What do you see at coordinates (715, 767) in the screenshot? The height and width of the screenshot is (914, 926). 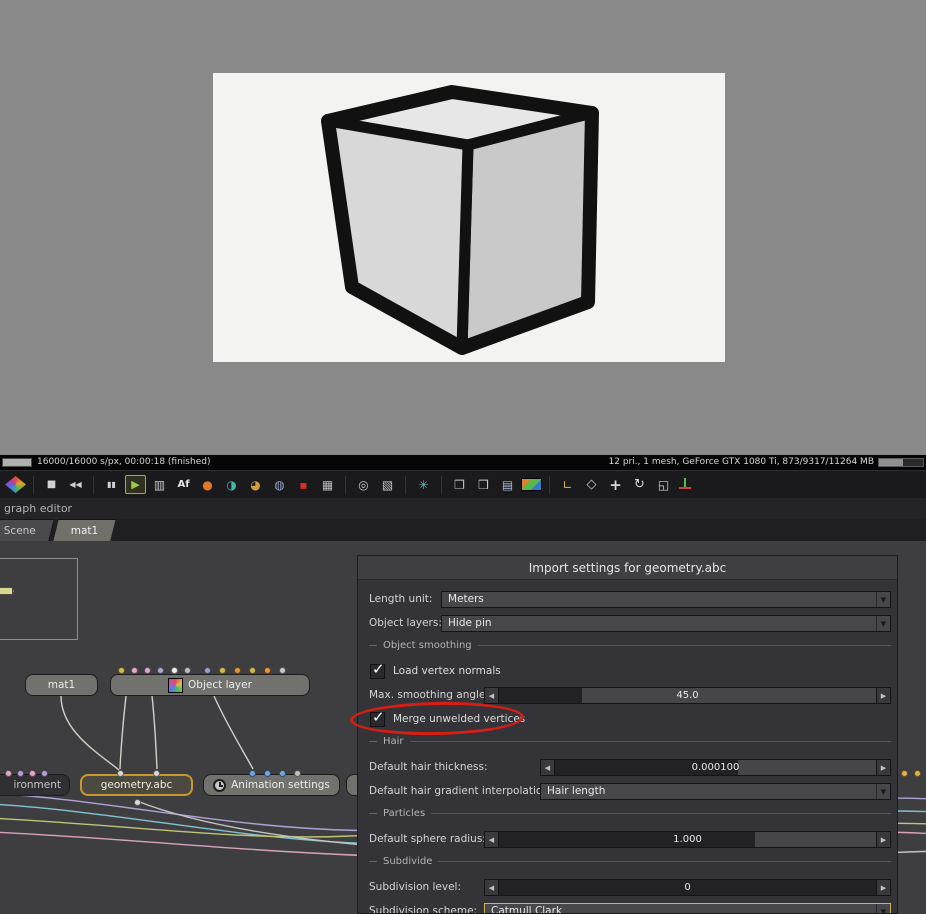 I see `hair-thickness-slider: 0.000100` at bounding box center [715, 767].